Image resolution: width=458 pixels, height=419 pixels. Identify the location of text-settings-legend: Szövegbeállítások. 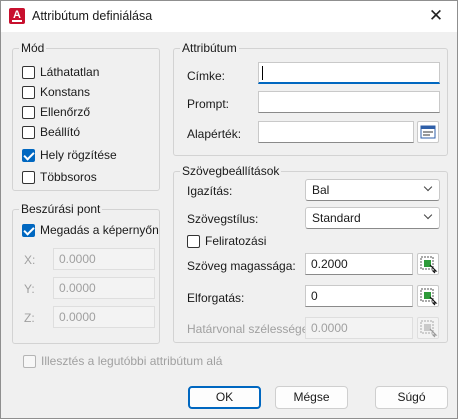
(231, 171).